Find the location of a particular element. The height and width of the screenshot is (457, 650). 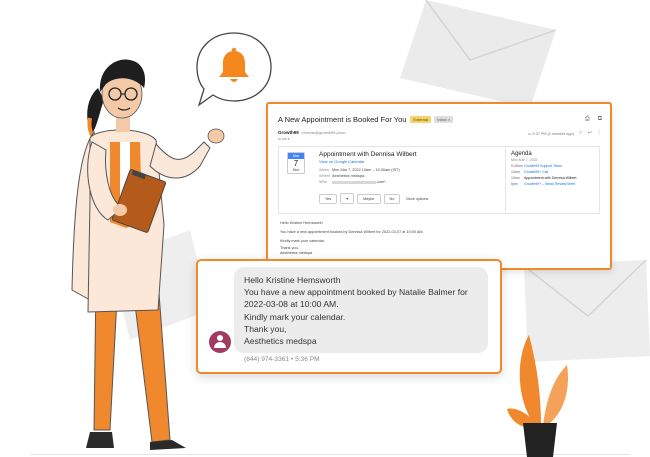

sender-email: <events@growth99.plus> is located at coordinates (323, 132).